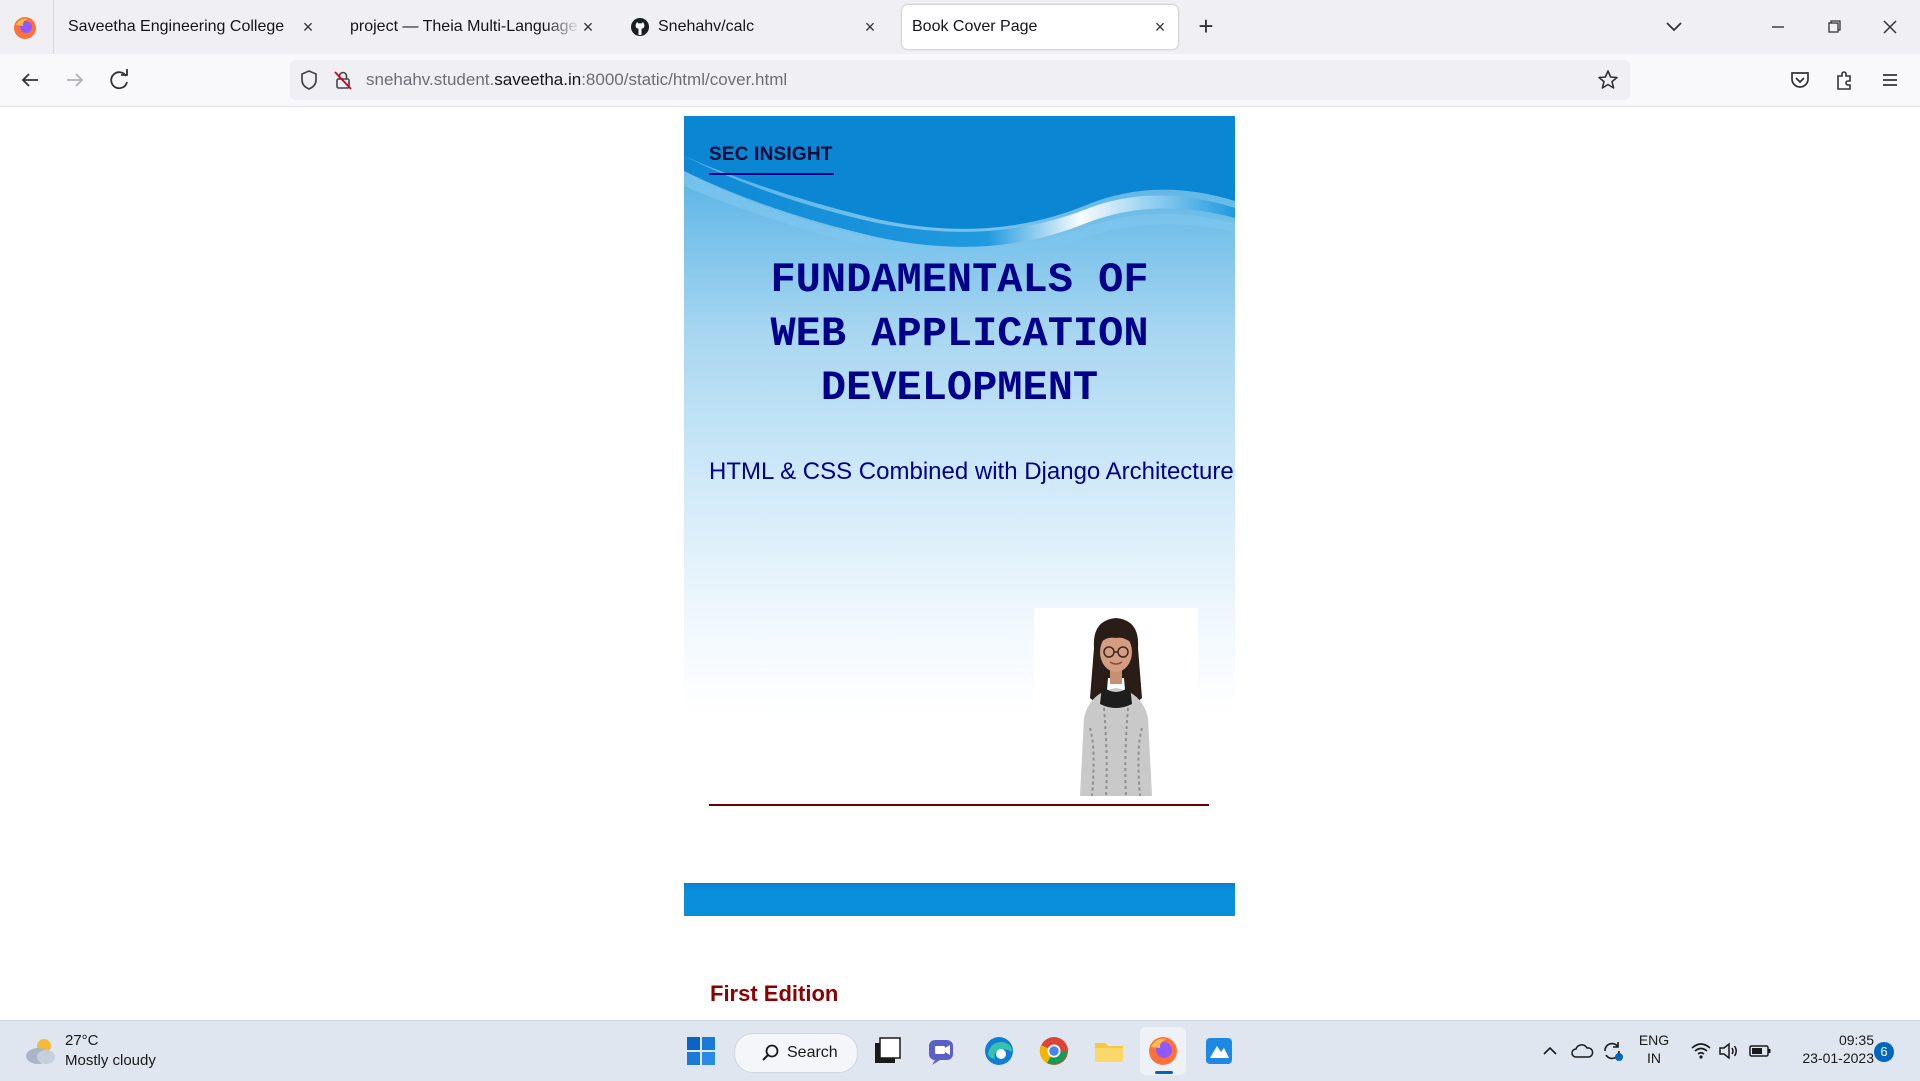 Image resolution: width=1920 pixels, height=1081 pixels. What do you see at coordinates (75, 80) in the screenshot?
I see `forward-arrow-icon` at bounding box center [75, 80].